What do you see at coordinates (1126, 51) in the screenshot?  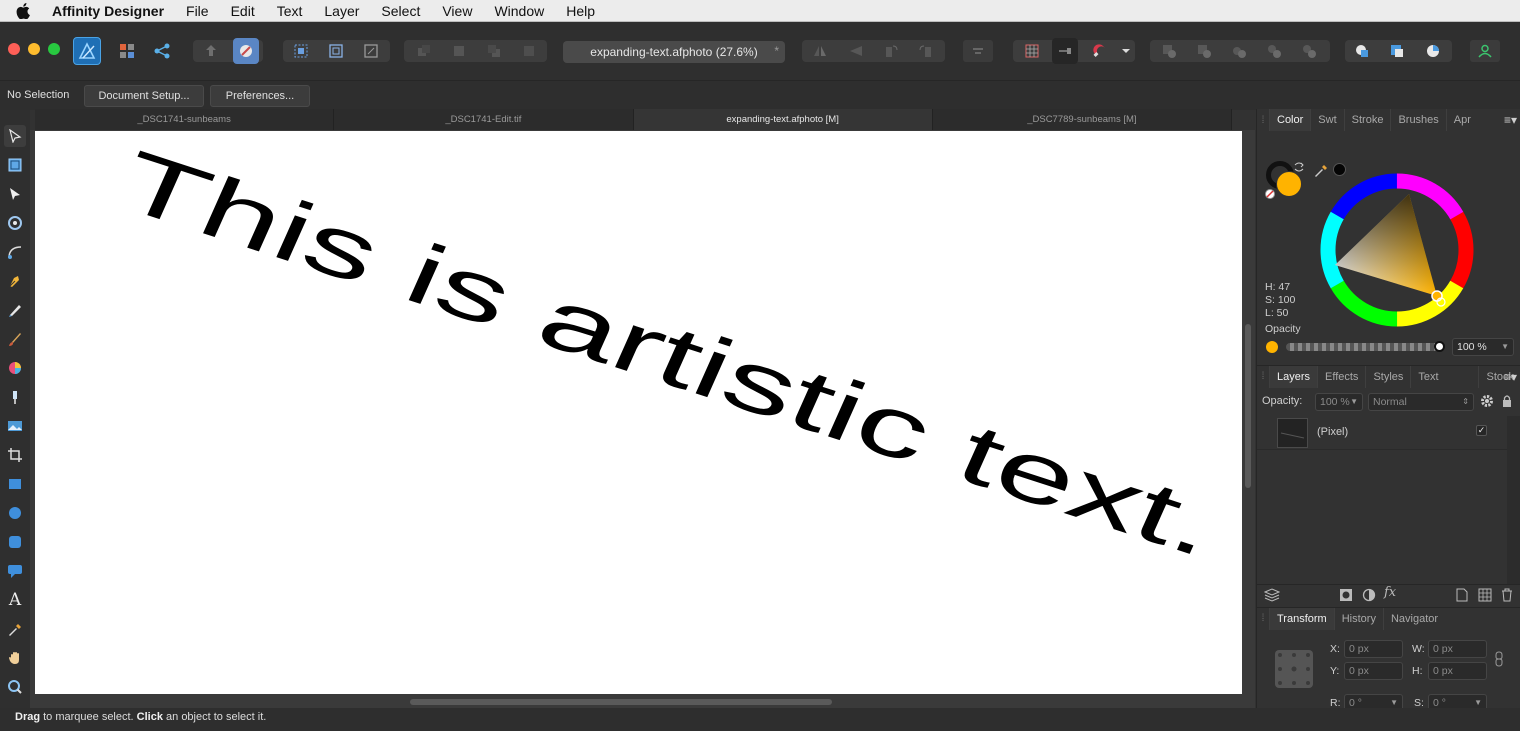 I see `snapping-options-dropdown-icon` at bounding box center [1126, 51].